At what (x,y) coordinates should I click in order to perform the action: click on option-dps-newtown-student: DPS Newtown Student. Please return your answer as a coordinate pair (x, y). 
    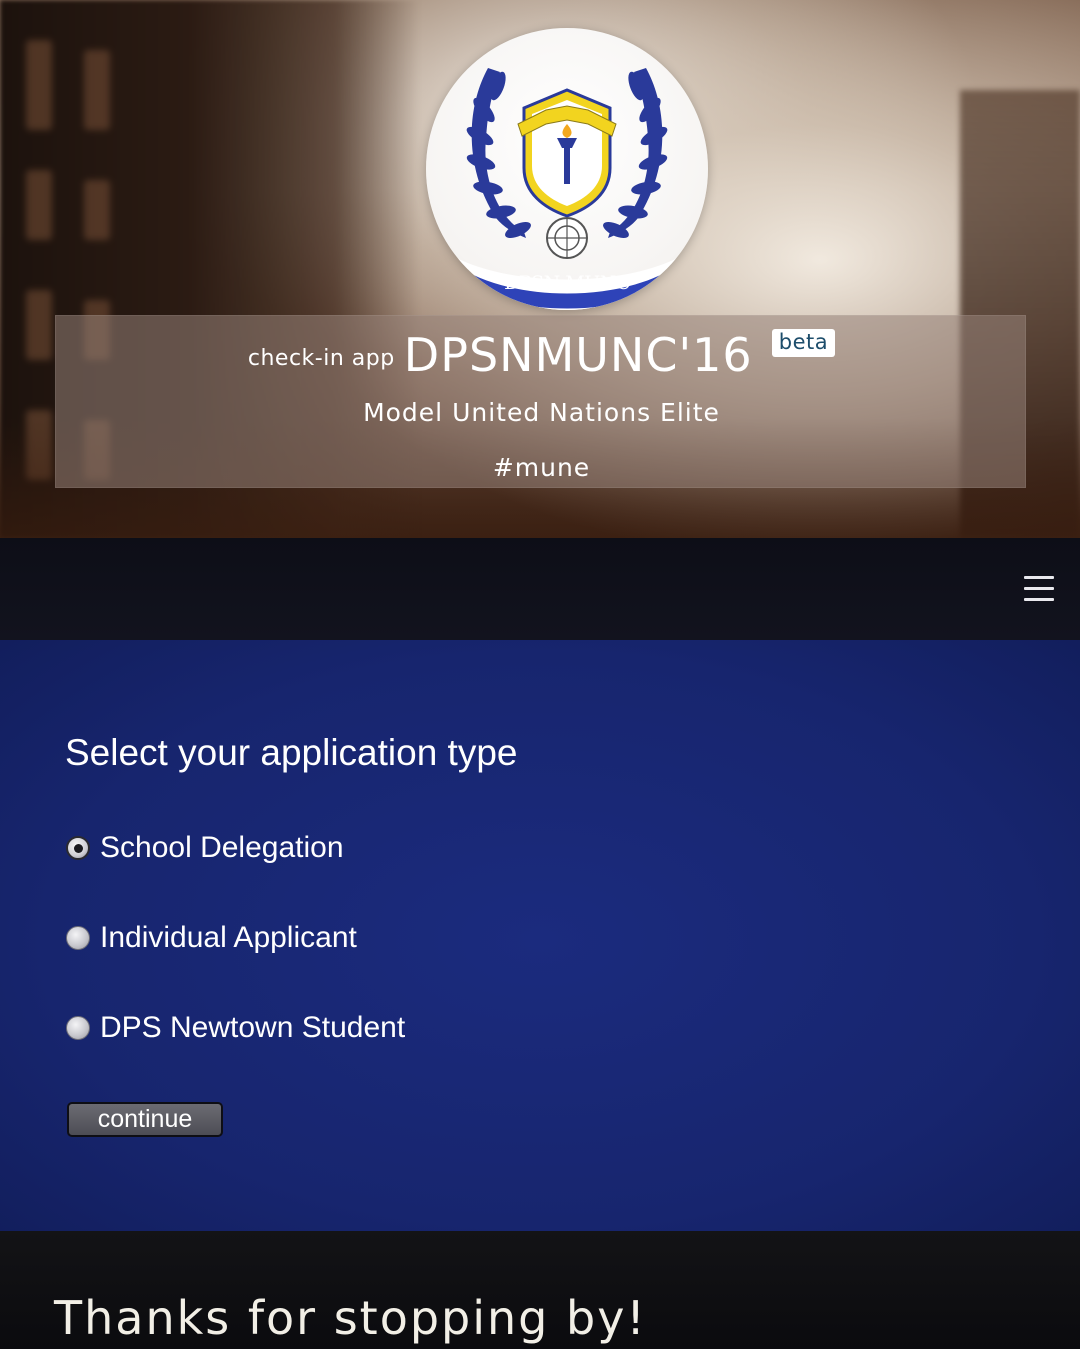
    Looking at the image, I should click on (235, 1028).